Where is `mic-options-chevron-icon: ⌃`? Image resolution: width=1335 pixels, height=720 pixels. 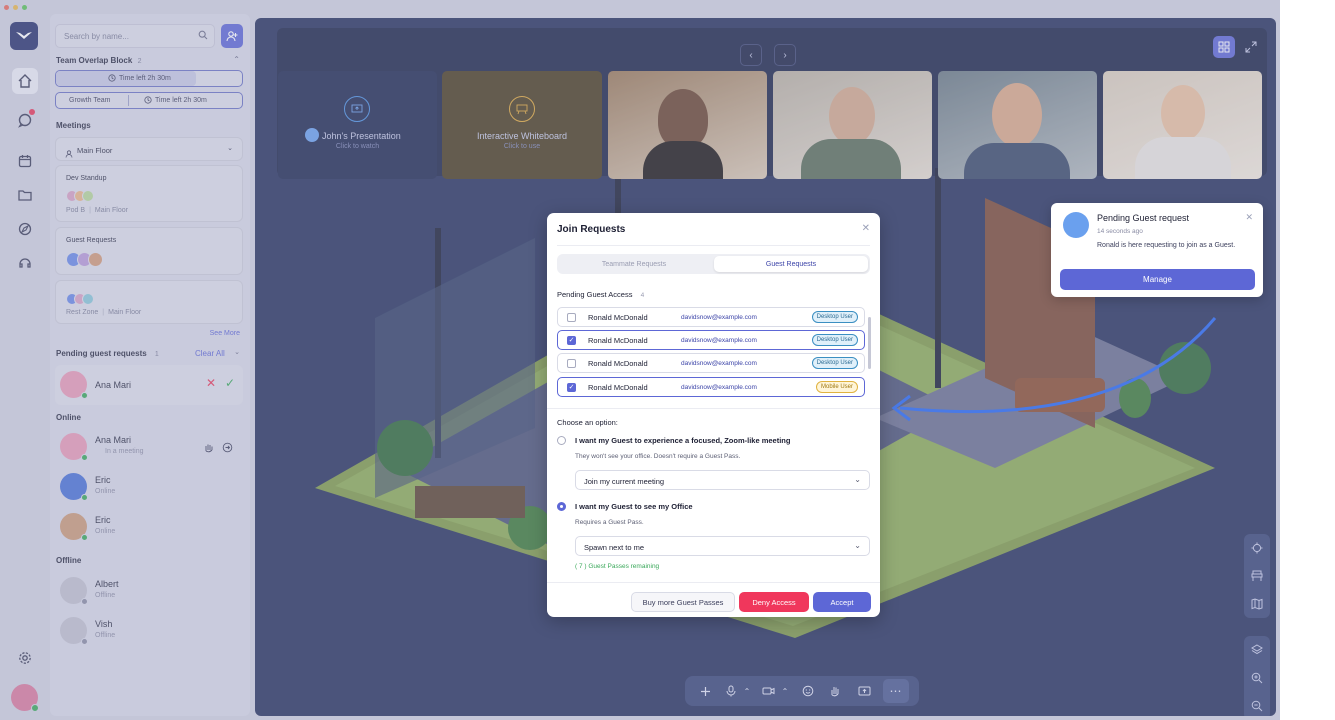 mic-options-chevron-icon: ⌃ is located at coordinates (747, 691).